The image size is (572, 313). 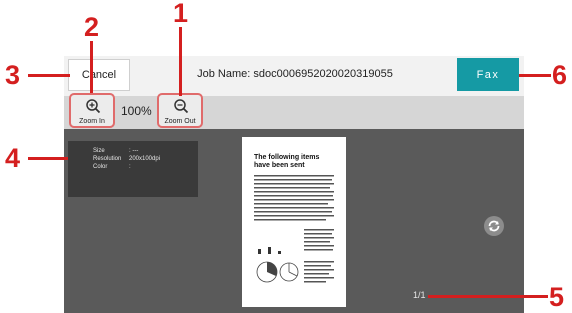 I want to click on cancel-button: Cancel, so click(x=99, y=75).